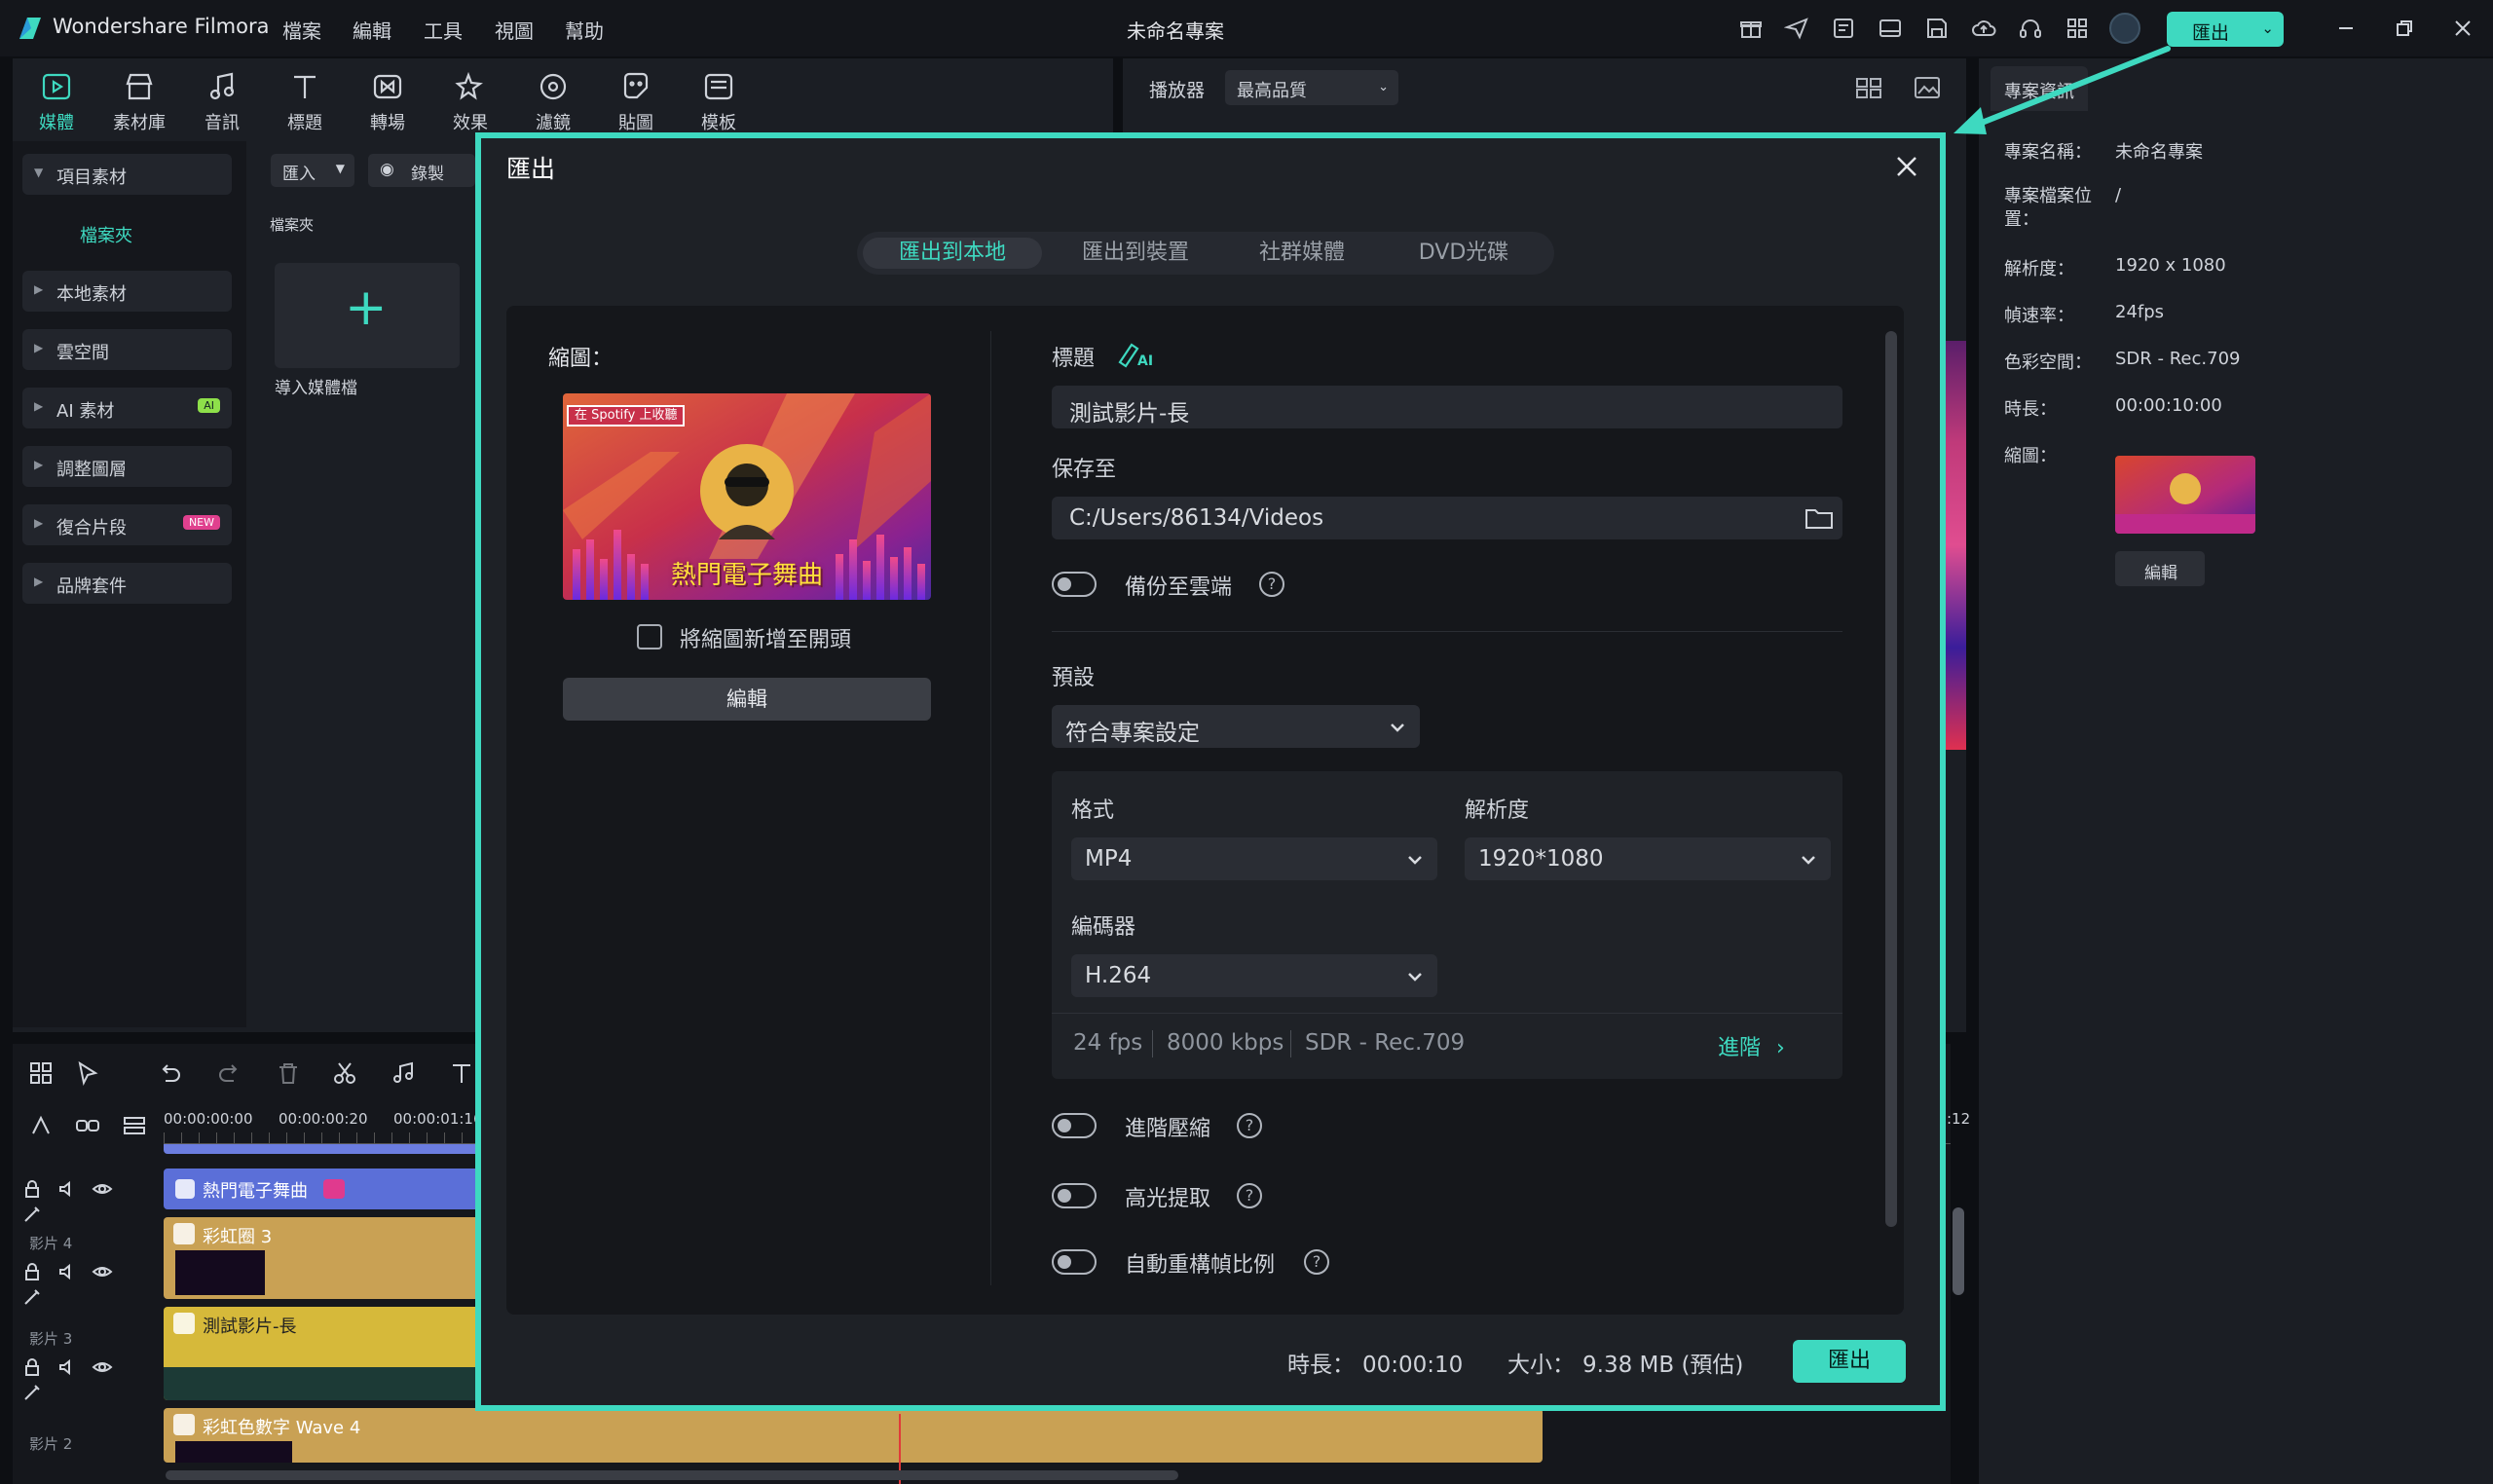  I want to click on undo-icon, so click(170, 1073).